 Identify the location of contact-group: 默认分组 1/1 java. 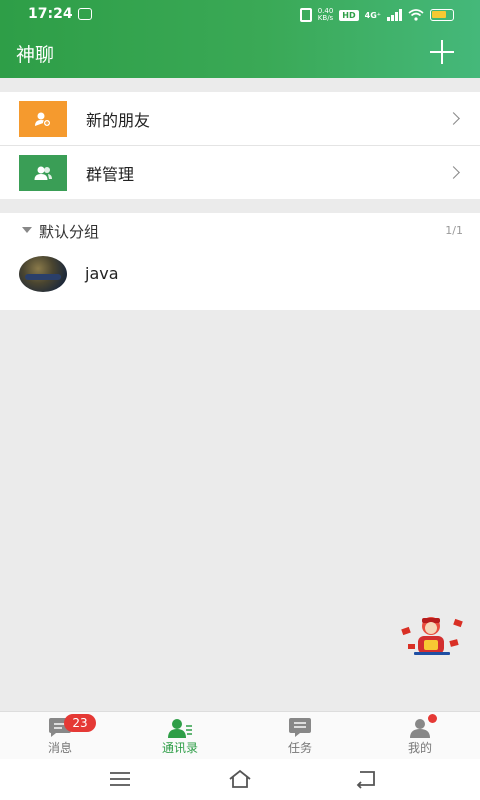
(240, 261).